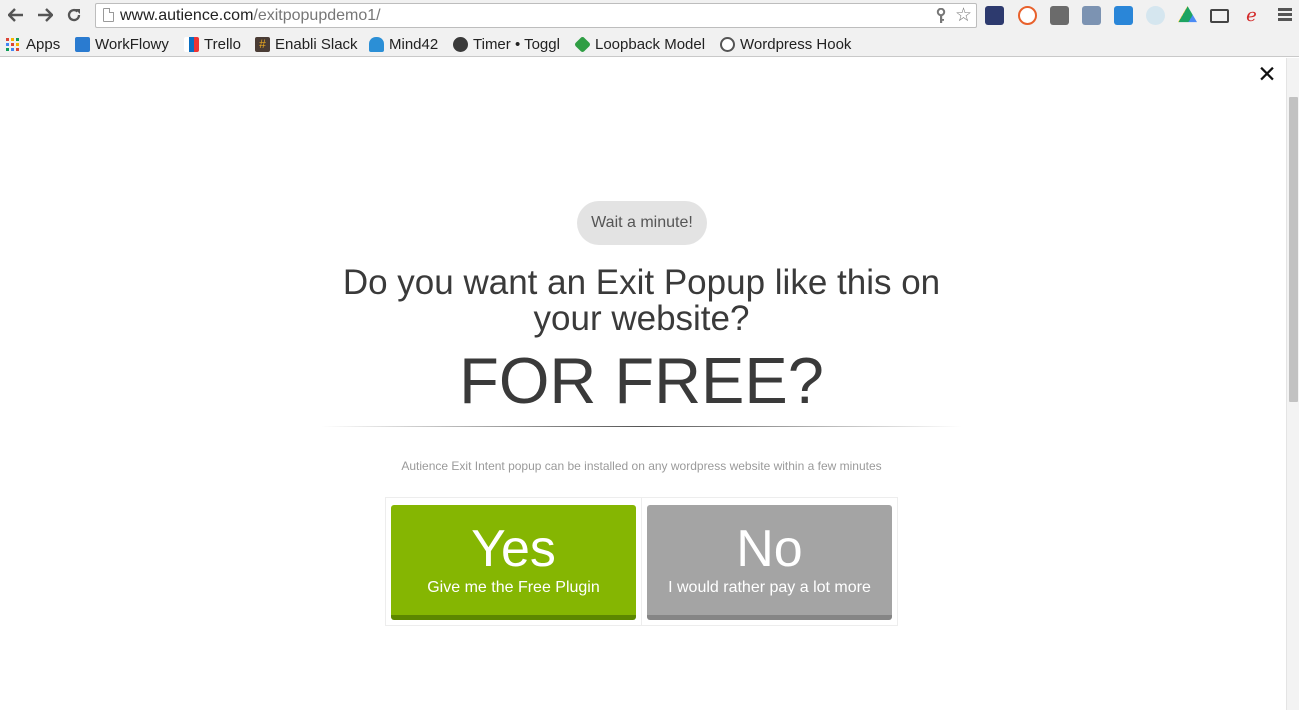  I want to click on wordpress-icon, so click(727, 44).